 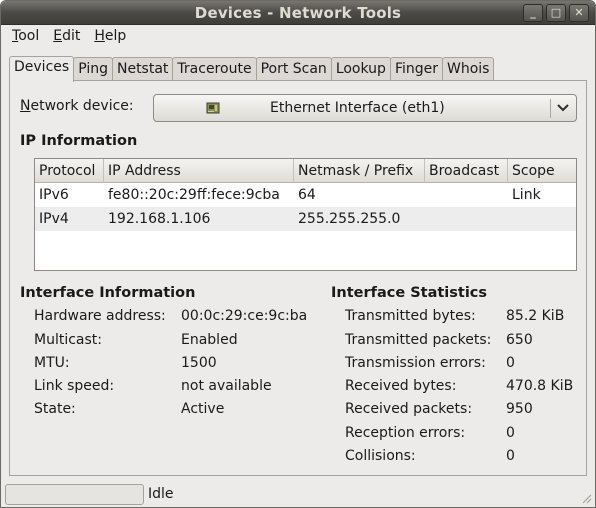 I want to click on table-row: IPv6 fe80::20c:29ff:fece:9cba 64 Link, so click(x=305, y=195).